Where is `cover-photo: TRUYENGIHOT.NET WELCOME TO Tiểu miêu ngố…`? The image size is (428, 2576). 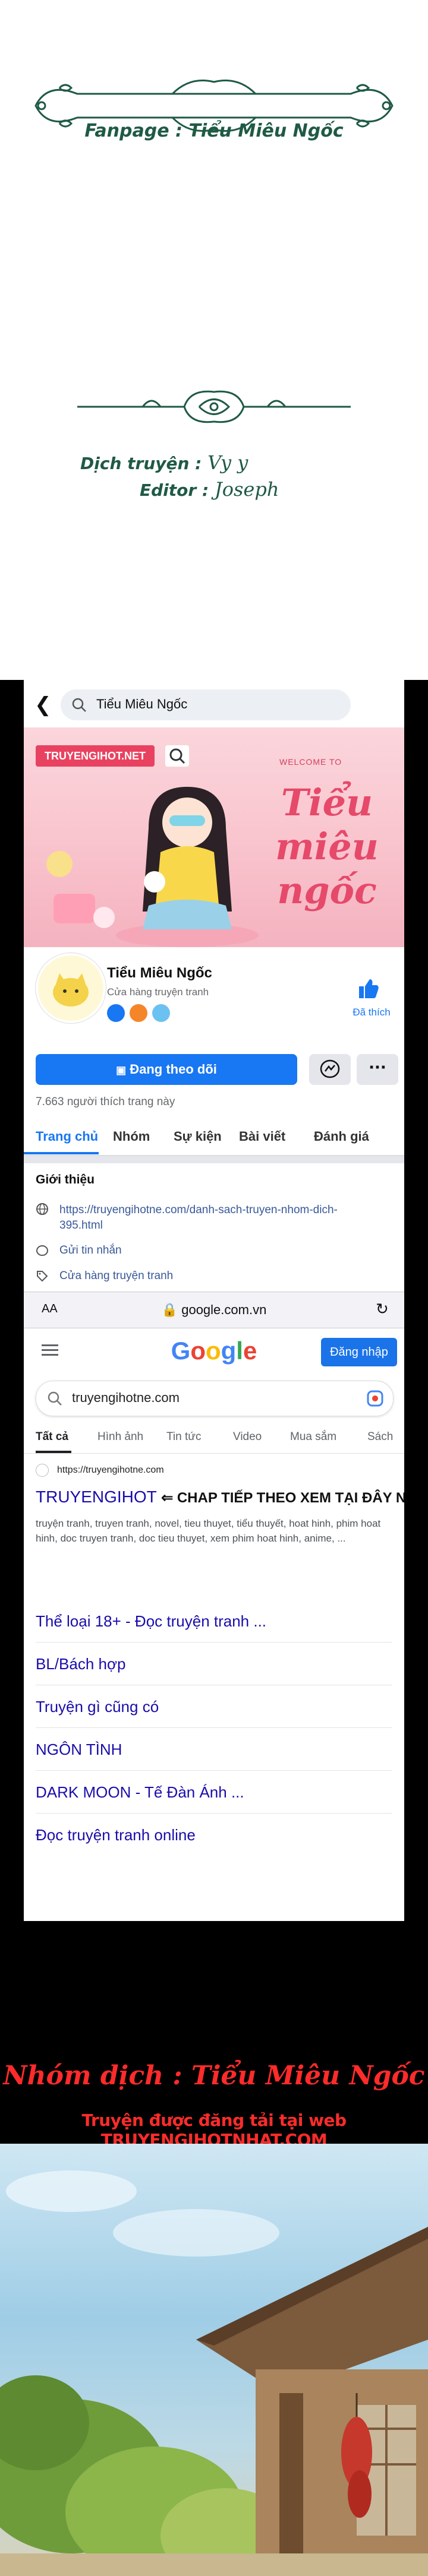 cover-photo: TRUYENGIHOT.NET WELCOME TO Tiểu miêu ngố… is located at coordinates (214, 837).